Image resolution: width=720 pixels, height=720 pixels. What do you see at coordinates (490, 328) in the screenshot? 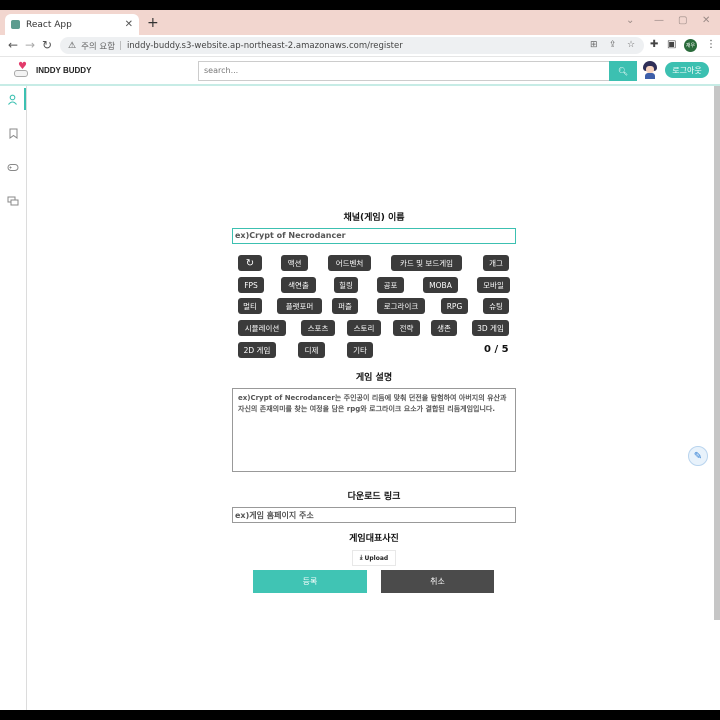
I see `genre-chip: 3D 게임` at bounding box center [490, 328].